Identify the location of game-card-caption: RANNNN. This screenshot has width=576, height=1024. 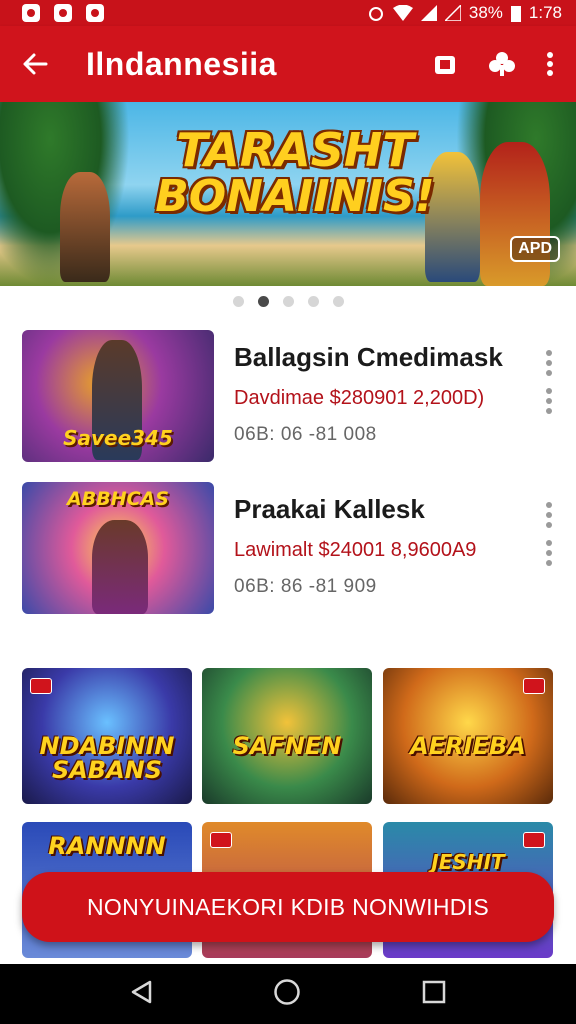
(107, 846).